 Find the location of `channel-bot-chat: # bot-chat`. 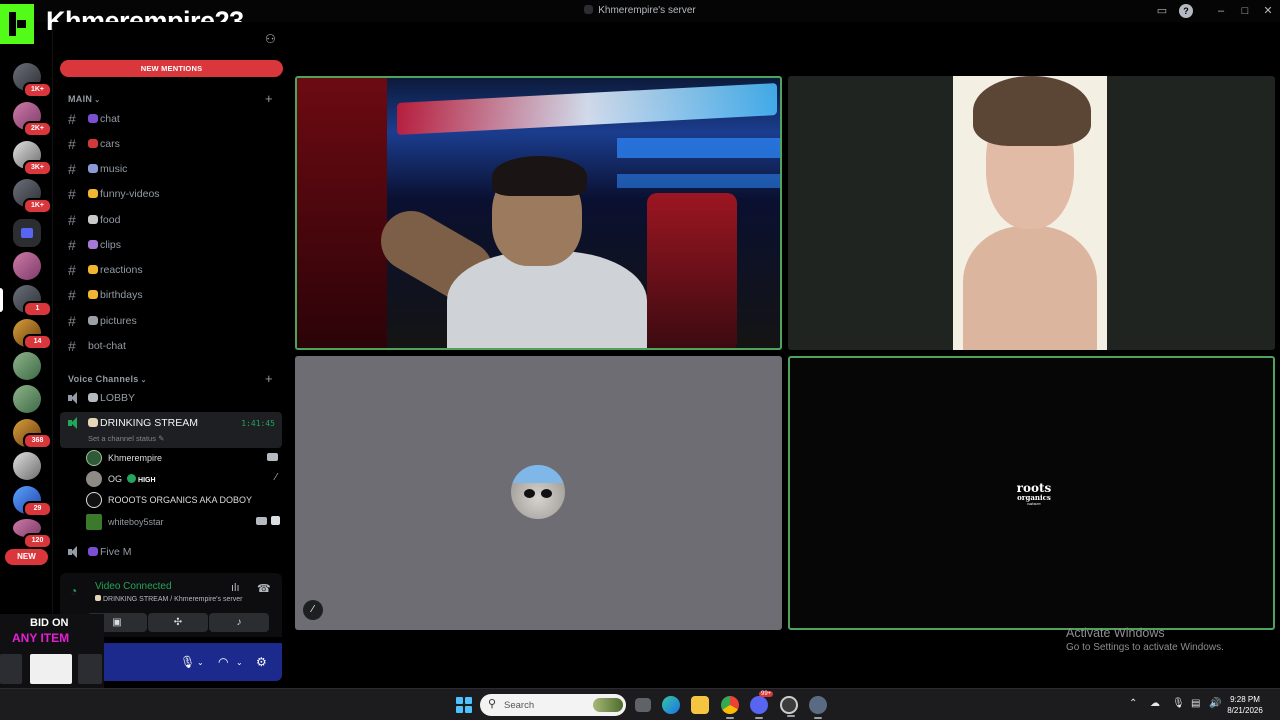

channel-bot-chat: # bot-chat is located at coordinates (171, 346).